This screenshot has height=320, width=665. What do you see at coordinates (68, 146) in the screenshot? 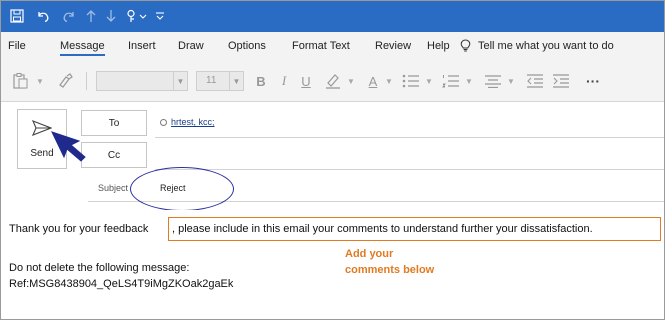
I see `pointer-arrow-icon` at bounding box center [68, 146].